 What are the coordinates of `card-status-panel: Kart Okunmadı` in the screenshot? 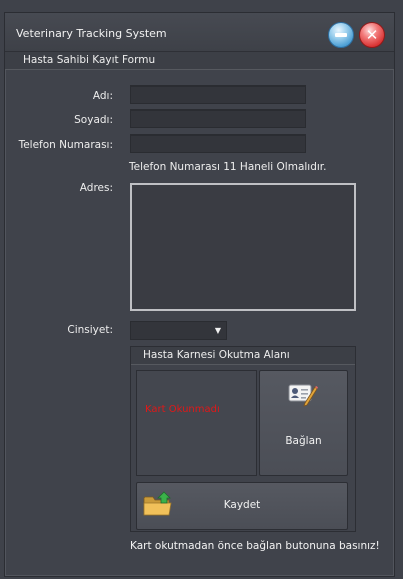 It's located at (196, 423).